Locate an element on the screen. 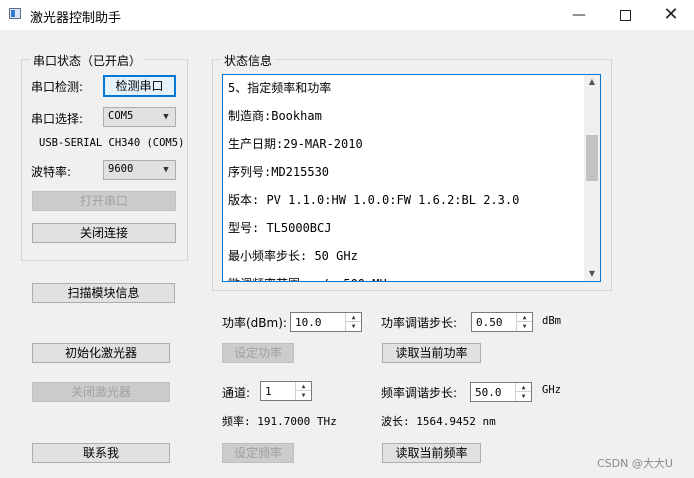  power-value: 10.0 is located at coordinates (308, 322).